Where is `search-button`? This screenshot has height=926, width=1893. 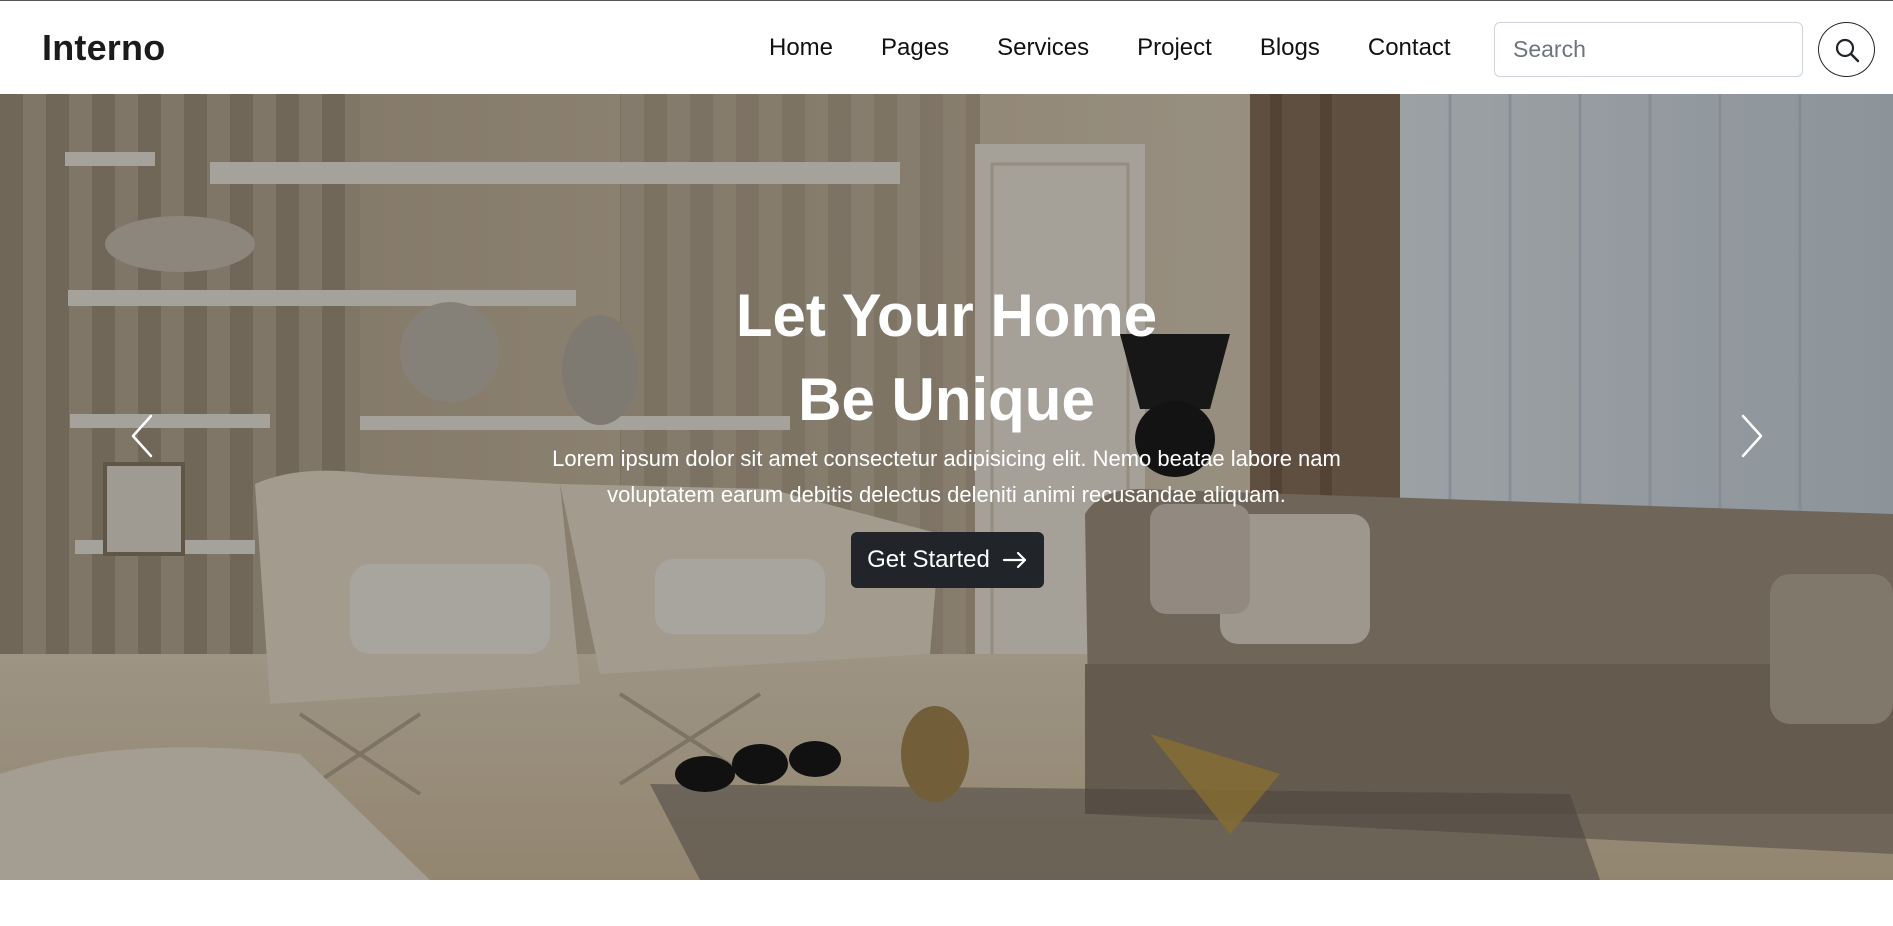 search-button is located at coordinates (1846, 49).